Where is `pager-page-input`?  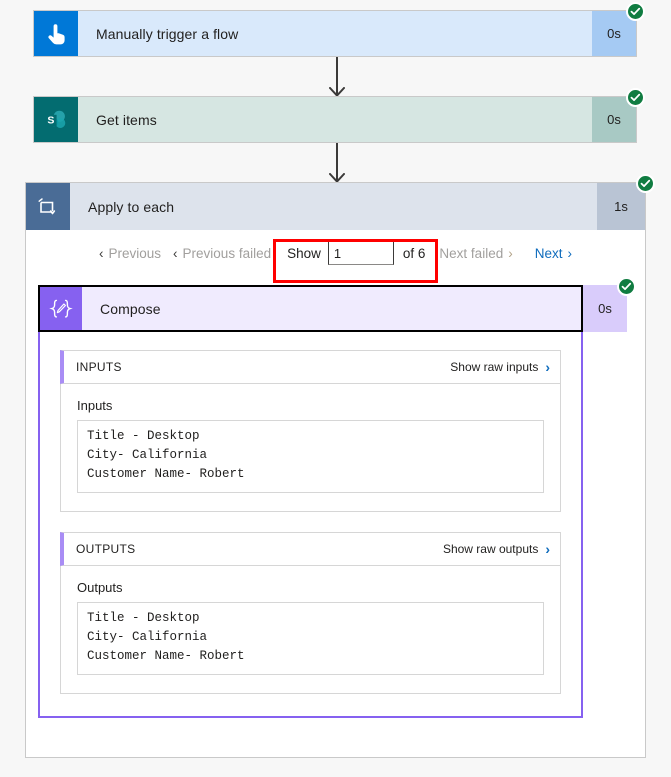
pager-page-input is located at coordinates (360, 253).